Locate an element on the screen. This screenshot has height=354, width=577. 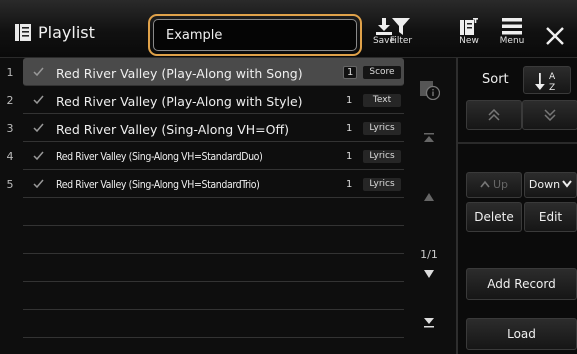
scroll-column: 1/1 is located at coordinates (429, 203).